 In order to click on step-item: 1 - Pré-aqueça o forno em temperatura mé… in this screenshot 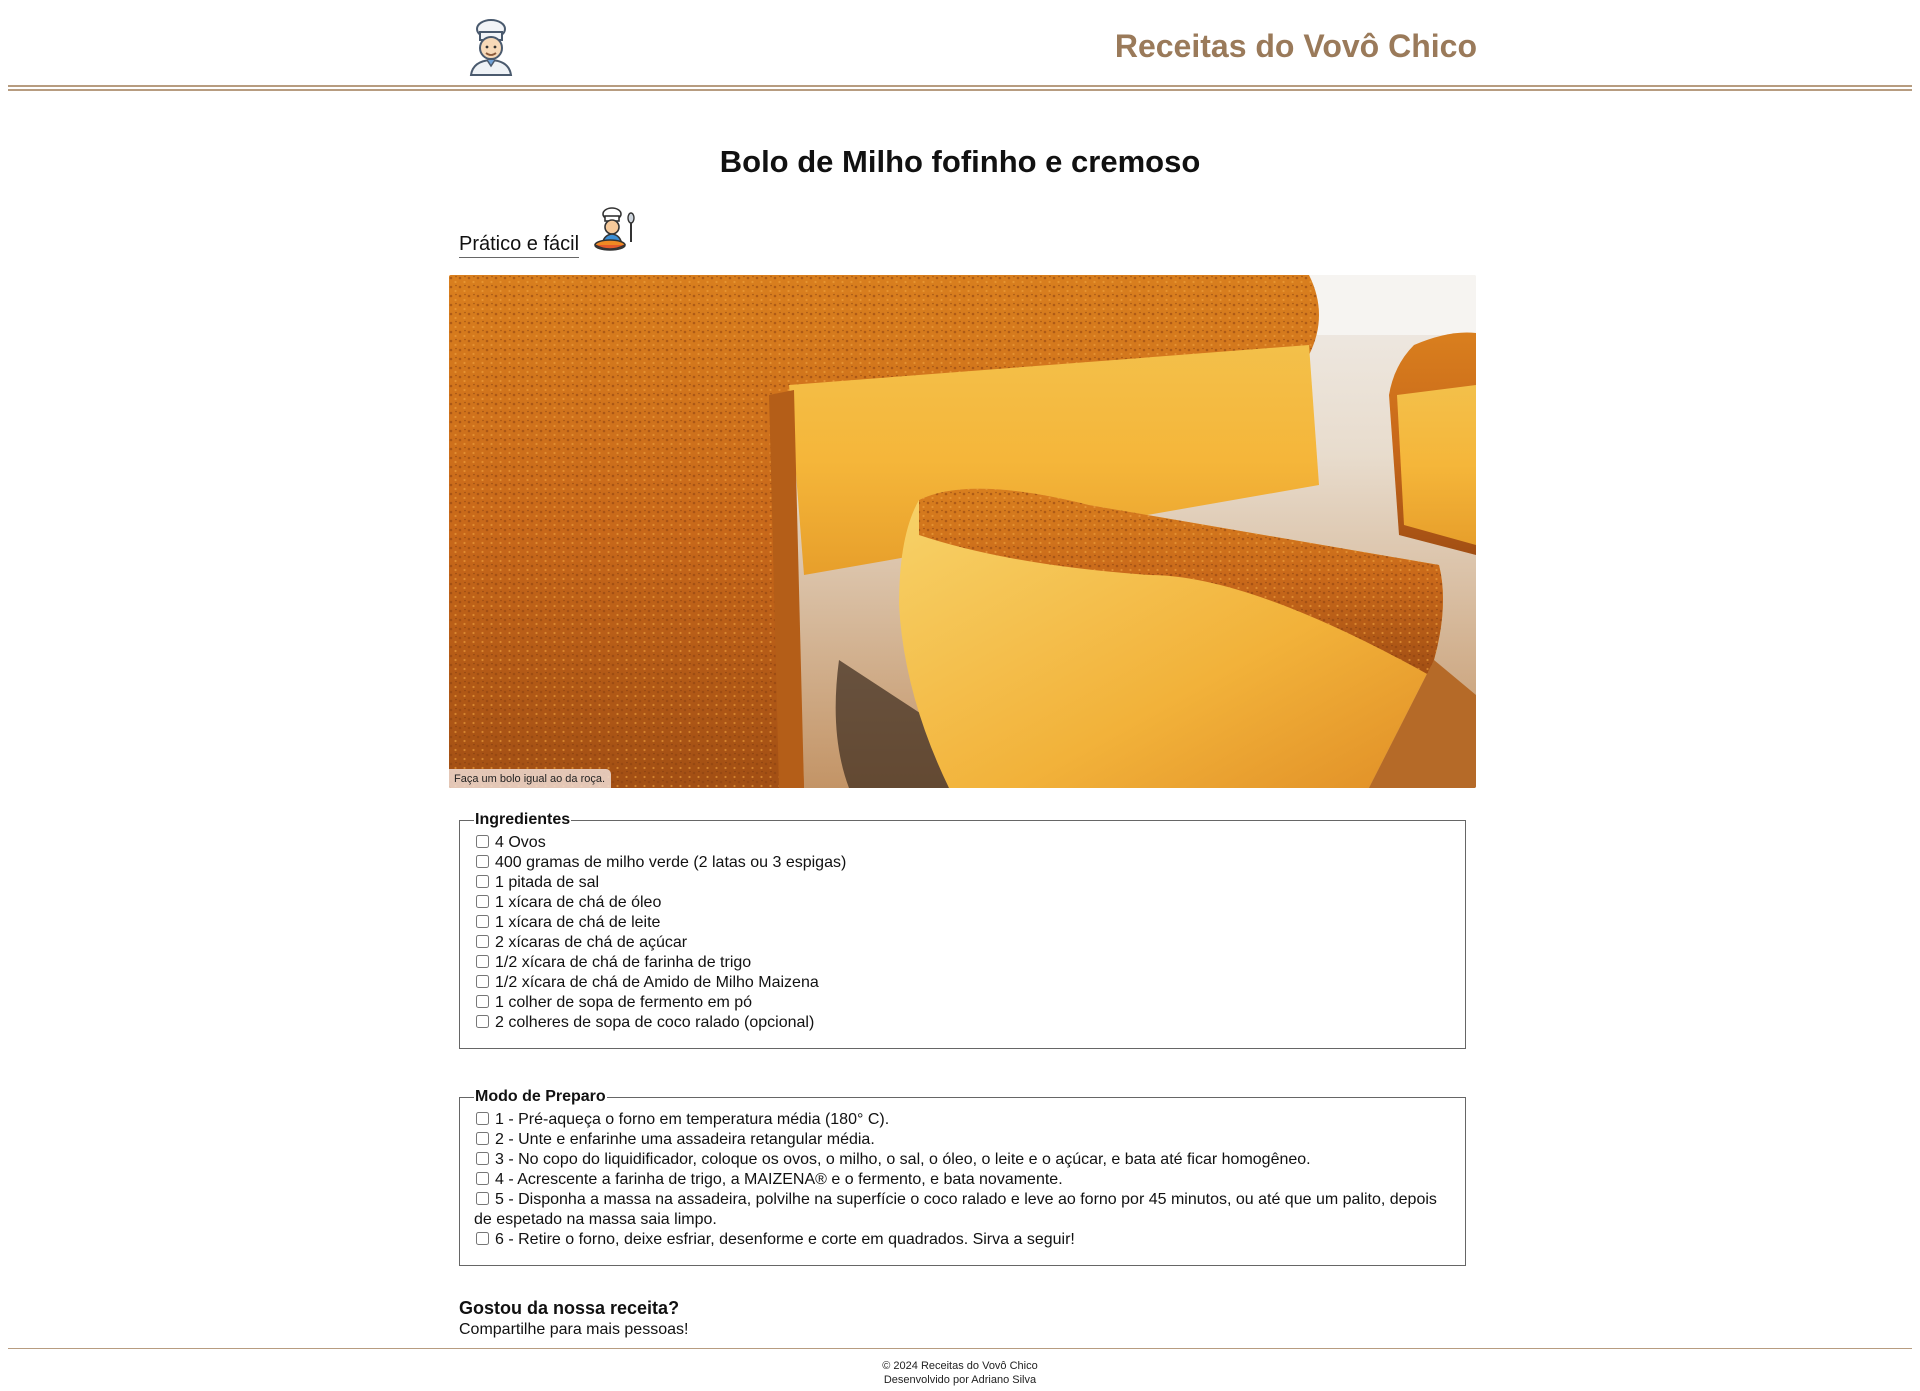, I will do `click(964, 1120)`.